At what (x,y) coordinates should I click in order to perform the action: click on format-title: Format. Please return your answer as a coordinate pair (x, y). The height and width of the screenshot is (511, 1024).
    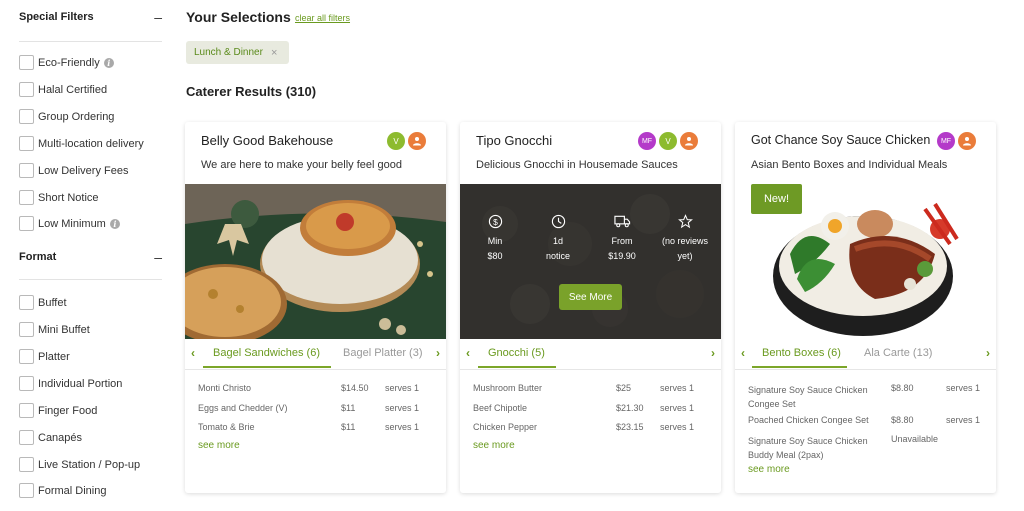
    Looking at the image, I should click on (38, 257).